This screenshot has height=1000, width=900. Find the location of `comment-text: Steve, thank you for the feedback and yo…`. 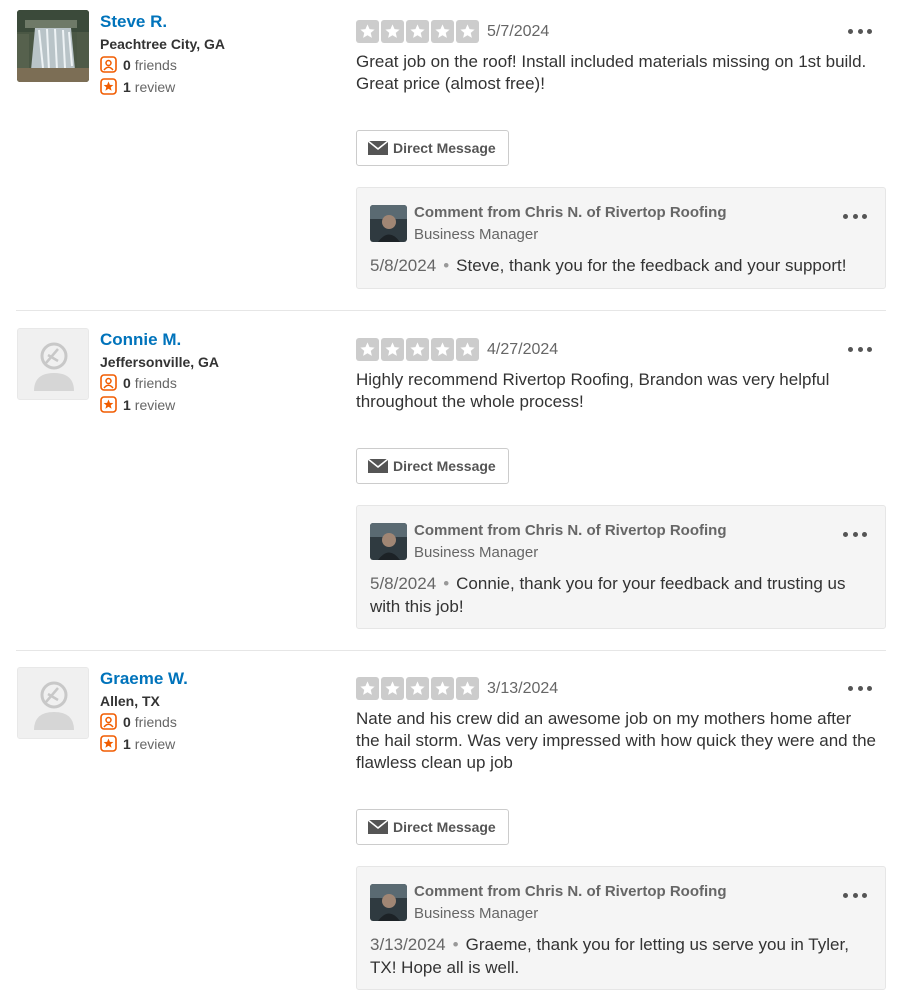

comment-text: Steve, thank you for the feedback and yo… is located at coordinates (651, 265).